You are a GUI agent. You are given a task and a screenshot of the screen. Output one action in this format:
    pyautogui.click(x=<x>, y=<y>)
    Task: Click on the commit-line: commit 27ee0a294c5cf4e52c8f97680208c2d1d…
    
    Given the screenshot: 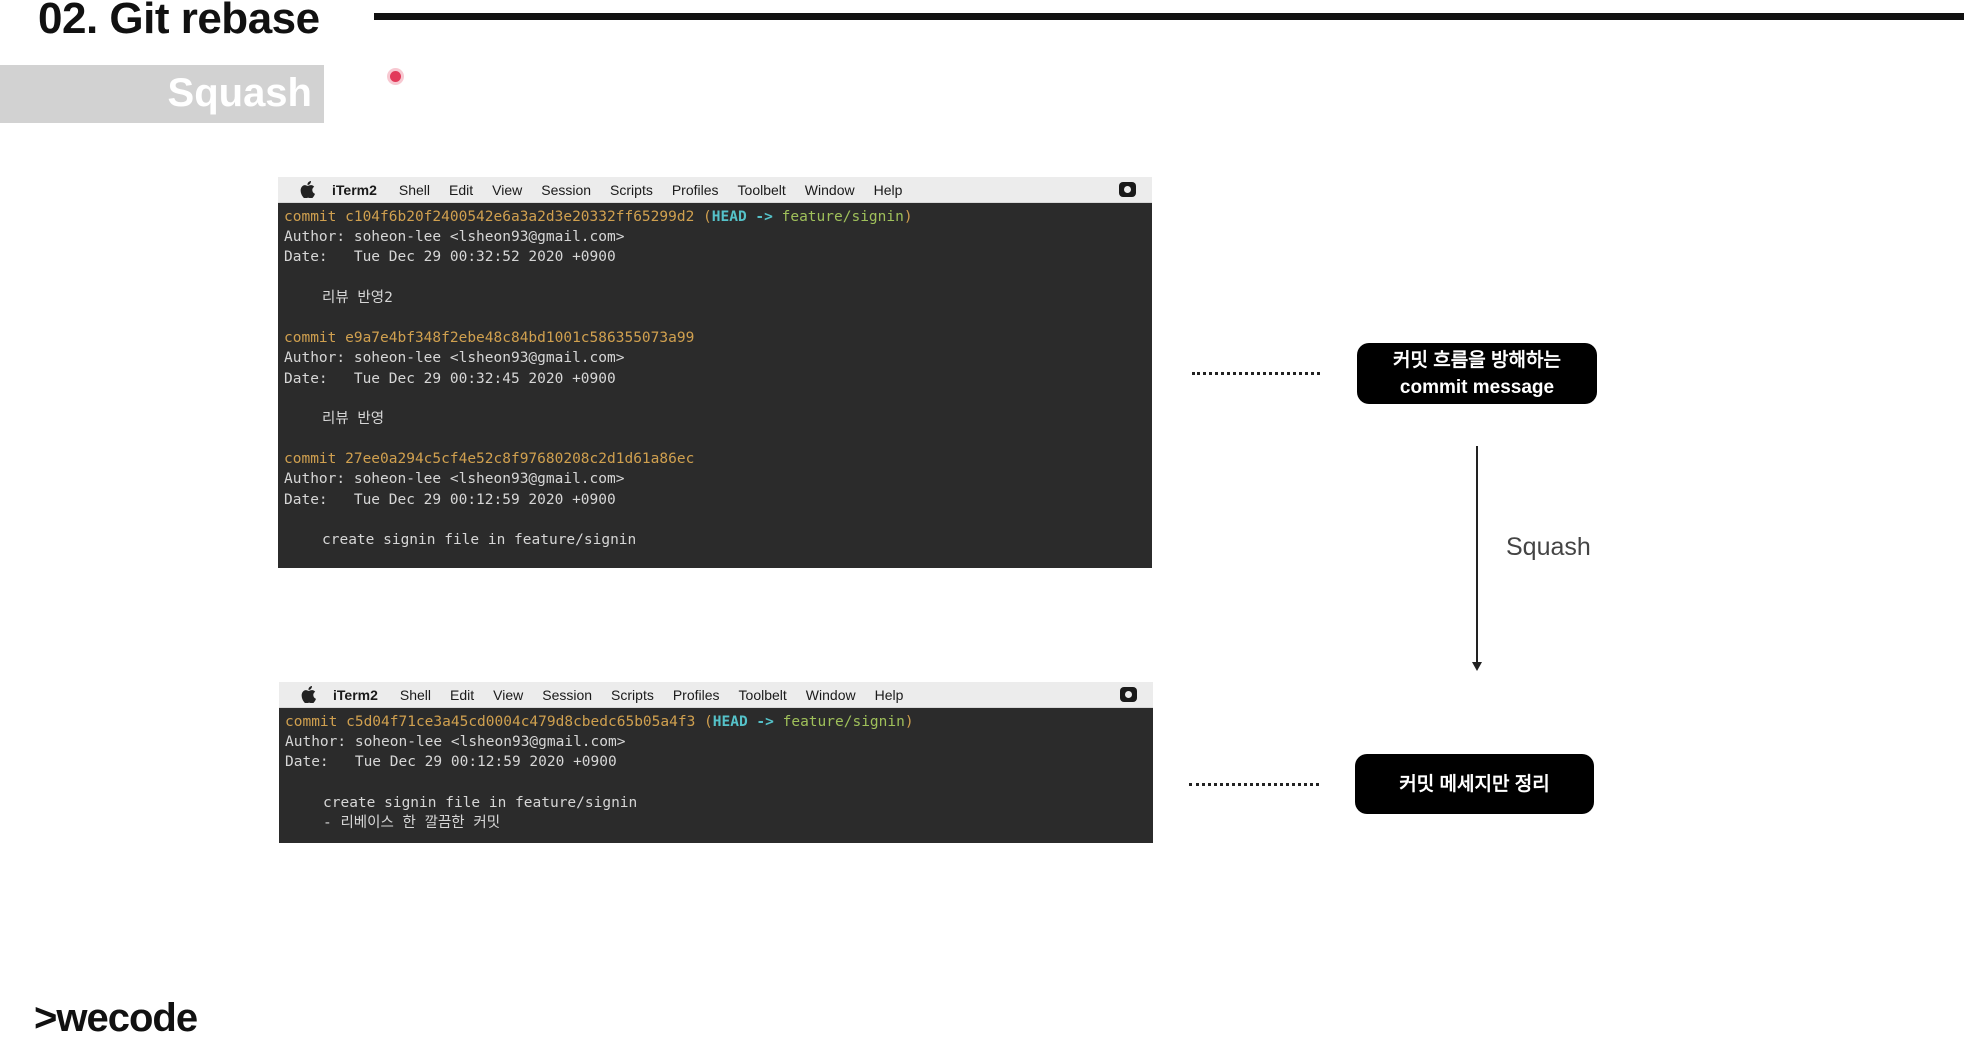 What is the action you would take?
    pyautogui.click(x=715, y=459)
    